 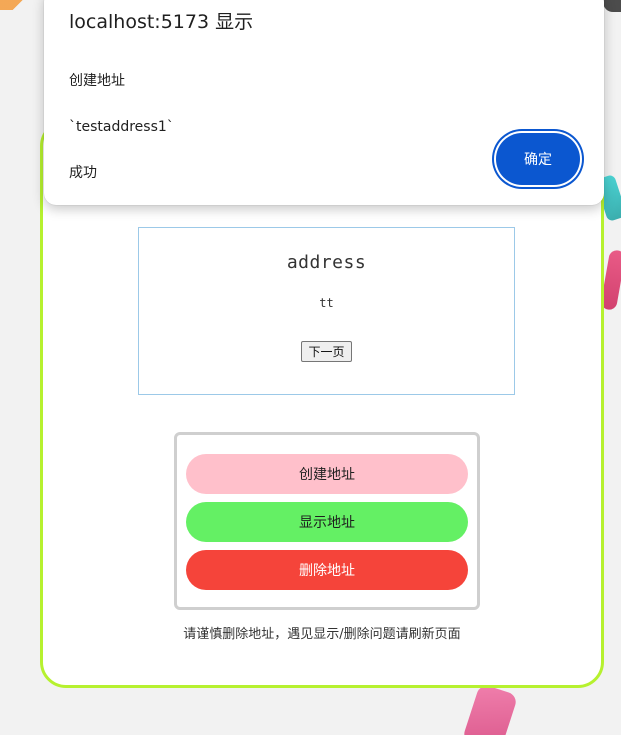 I want to click on address-title: address, so click(x=326, y=262).